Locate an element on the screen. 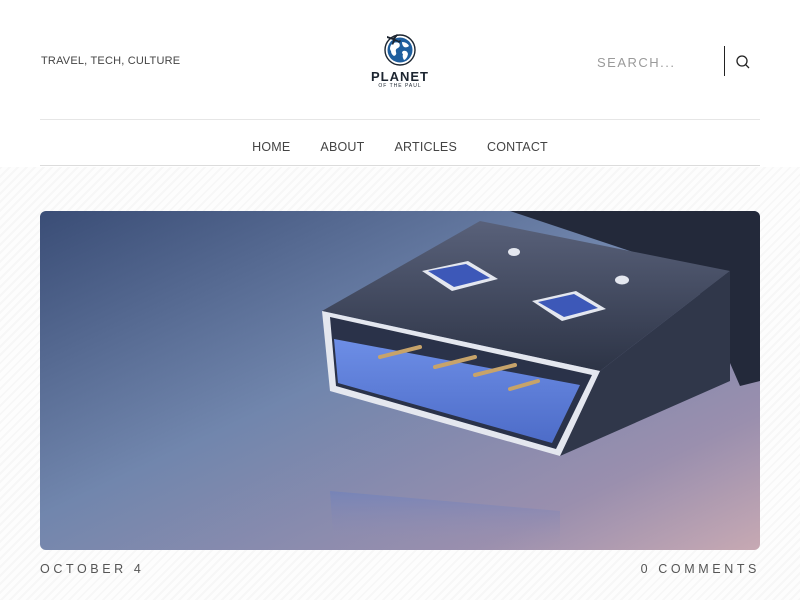  search-icon is located at coordinates (743, 62).